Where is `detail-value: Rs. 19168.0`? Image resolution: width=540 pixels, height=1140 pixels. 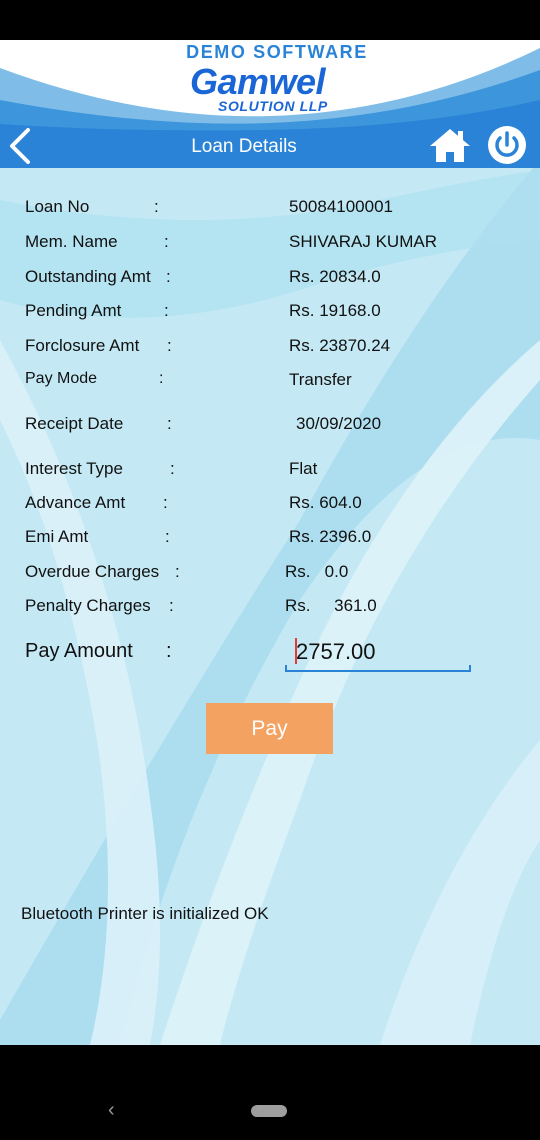 detail-value: Rs. 19168.0 is located at coordinates (335, 310).